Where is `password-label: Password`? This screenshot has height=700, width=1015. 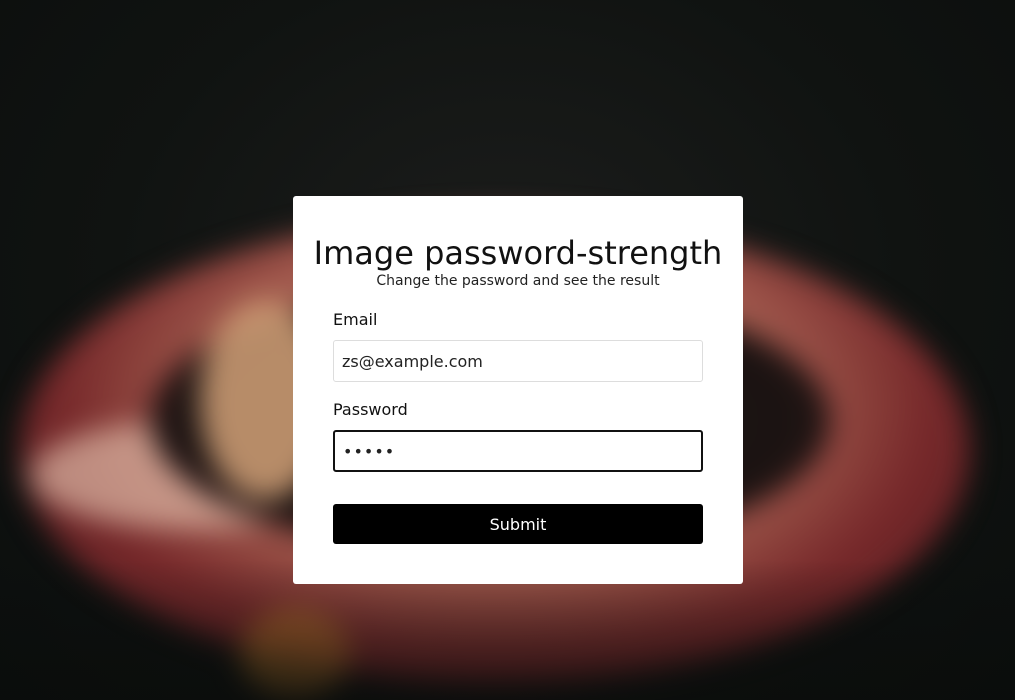
password-label: Password is located at coordinates (370, 409).